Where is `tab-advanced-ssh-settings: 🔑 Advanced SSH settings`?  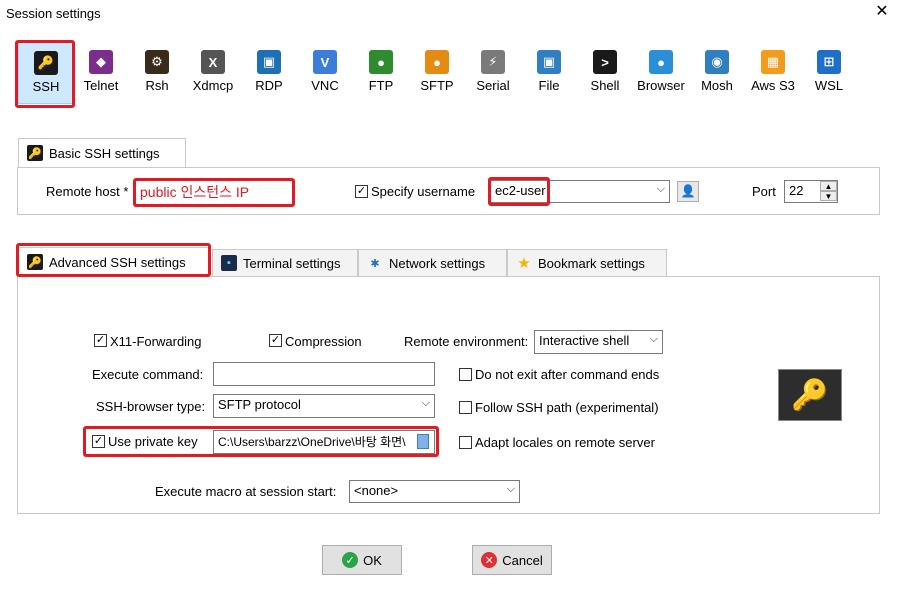 tab-advanced-ssh-settings: 🔑 Advanced SSH settings is located at coordinates (114, 262).